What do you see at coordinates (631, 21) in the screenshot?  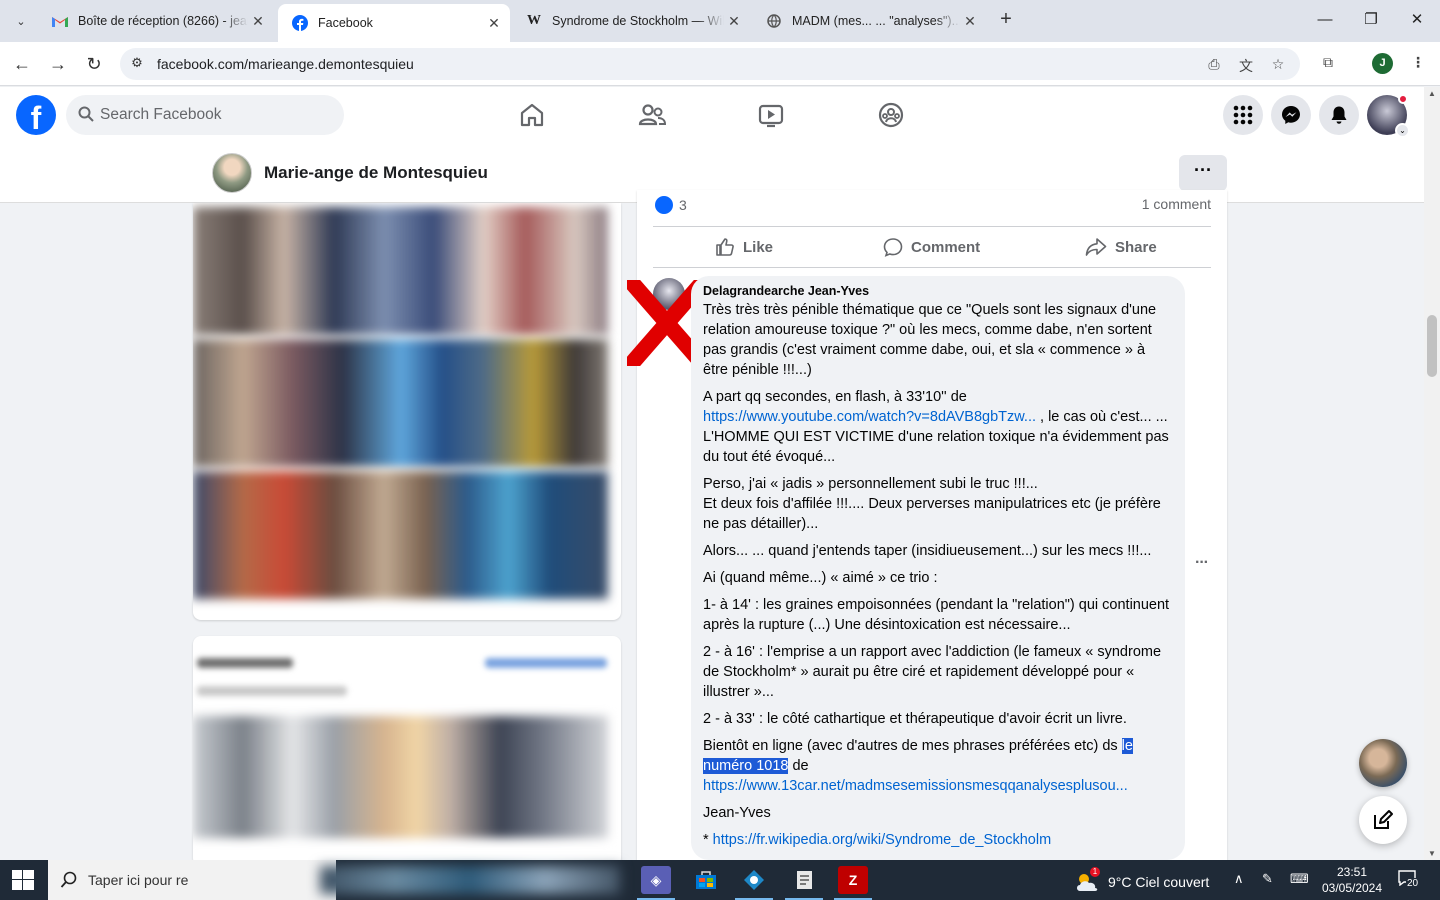 I see `tab-wikipedia: W Syndrome de Stockholm — Wiki ✕` at bounding box center [631, 21].